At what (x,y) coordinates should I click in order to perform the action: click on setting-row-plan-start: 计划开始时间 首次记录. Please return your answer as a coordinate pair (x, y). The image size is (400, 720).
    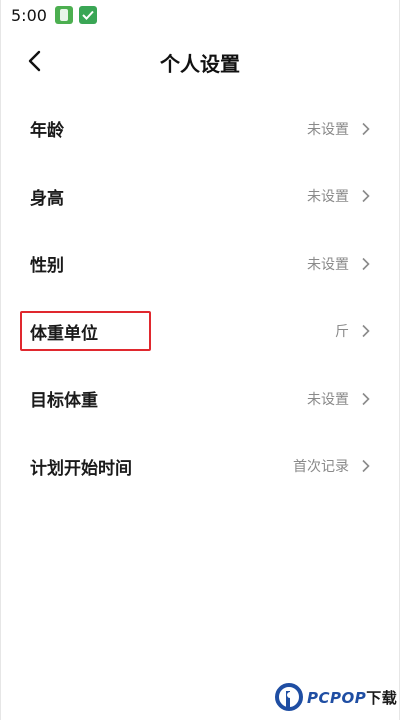
    Looking at the image, I should click on (200, 467).